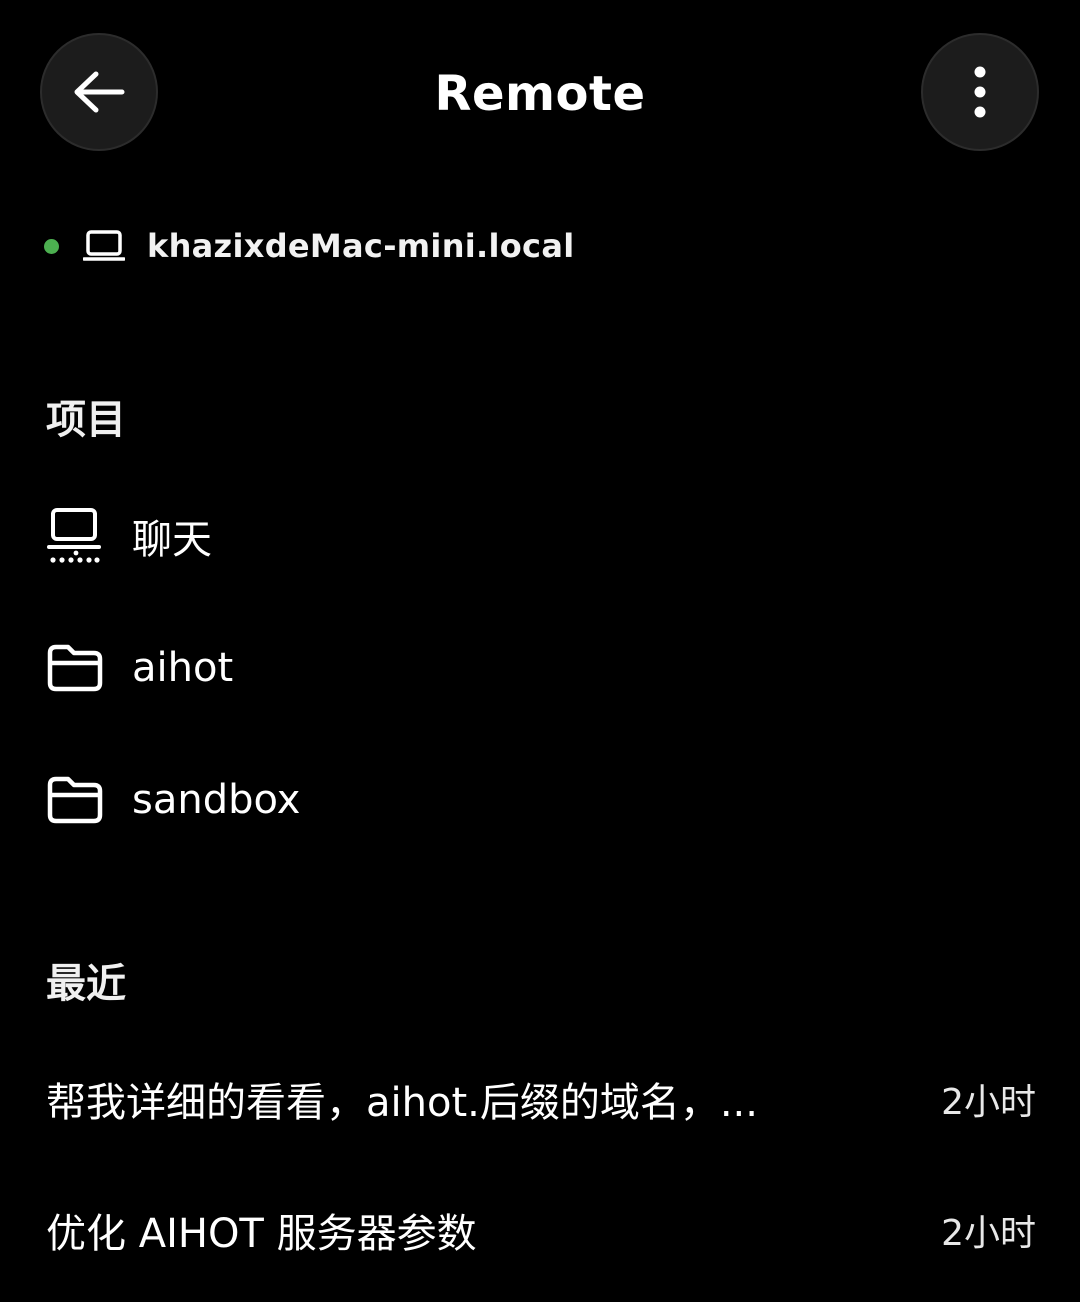 This screenshot has width=1080, height=1302. What do you see at coordinates (86, 420) in the screenshot?
I see `projects-heading: 项目` at bounding box center [86, 420].